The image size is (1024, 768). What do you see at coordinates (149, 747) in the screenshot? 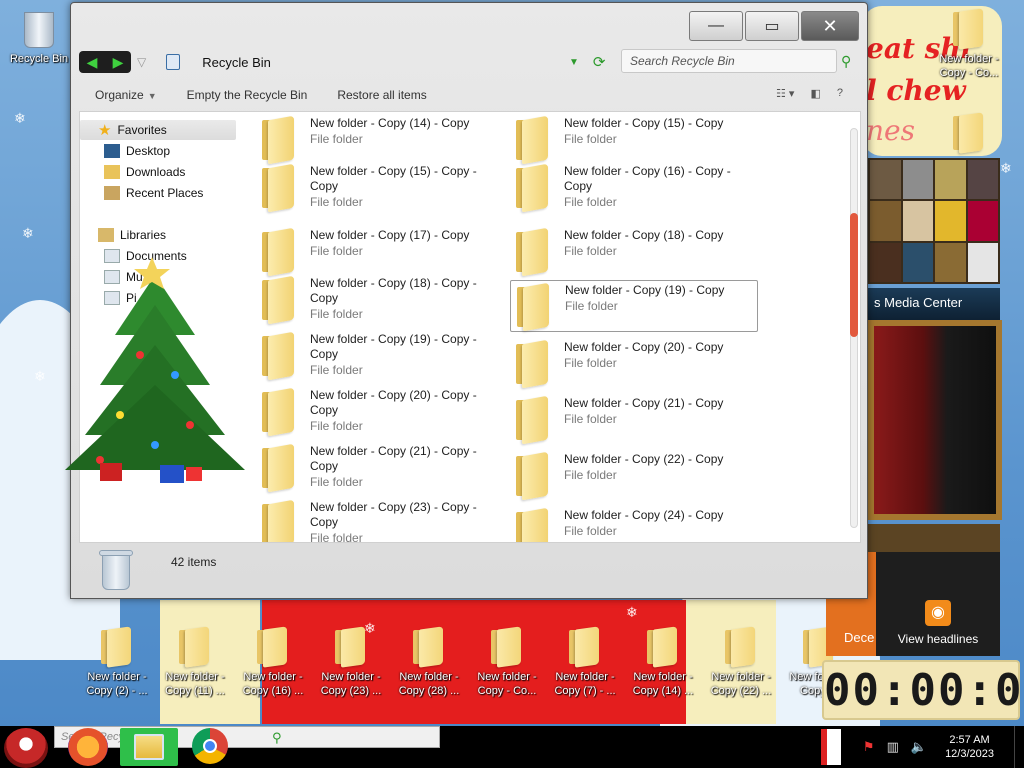
I see `explorer-taskbar-button` at bounding box center [149, 747].